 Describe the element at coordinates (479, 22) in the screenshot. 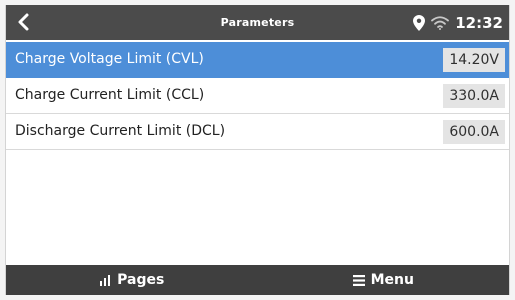

I see `clock: 12:32` at that location.